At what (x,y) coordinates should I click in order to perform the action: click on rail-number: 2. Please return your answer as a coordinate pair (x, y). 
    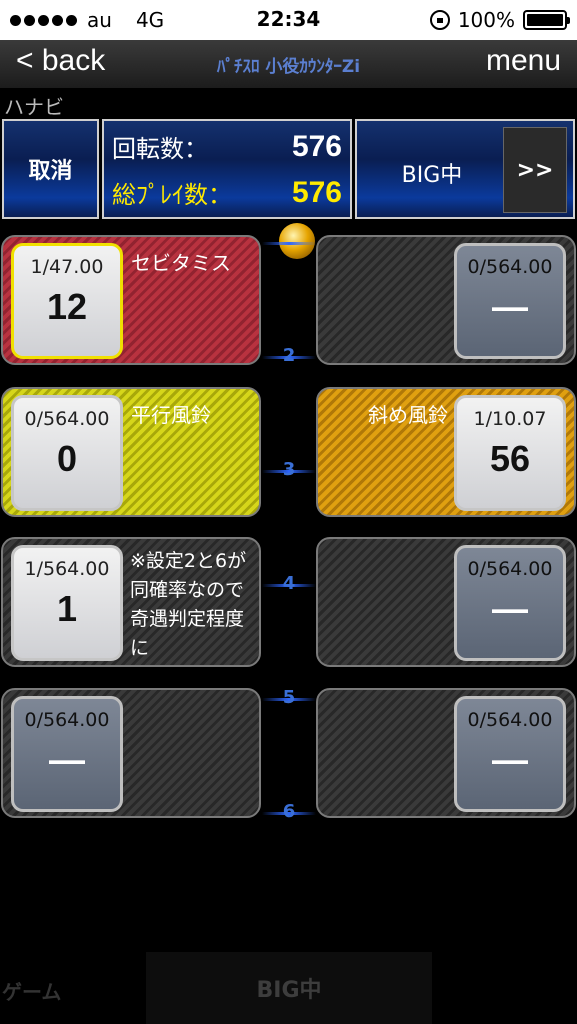
    Looking at the image, I should click on (289, 355).